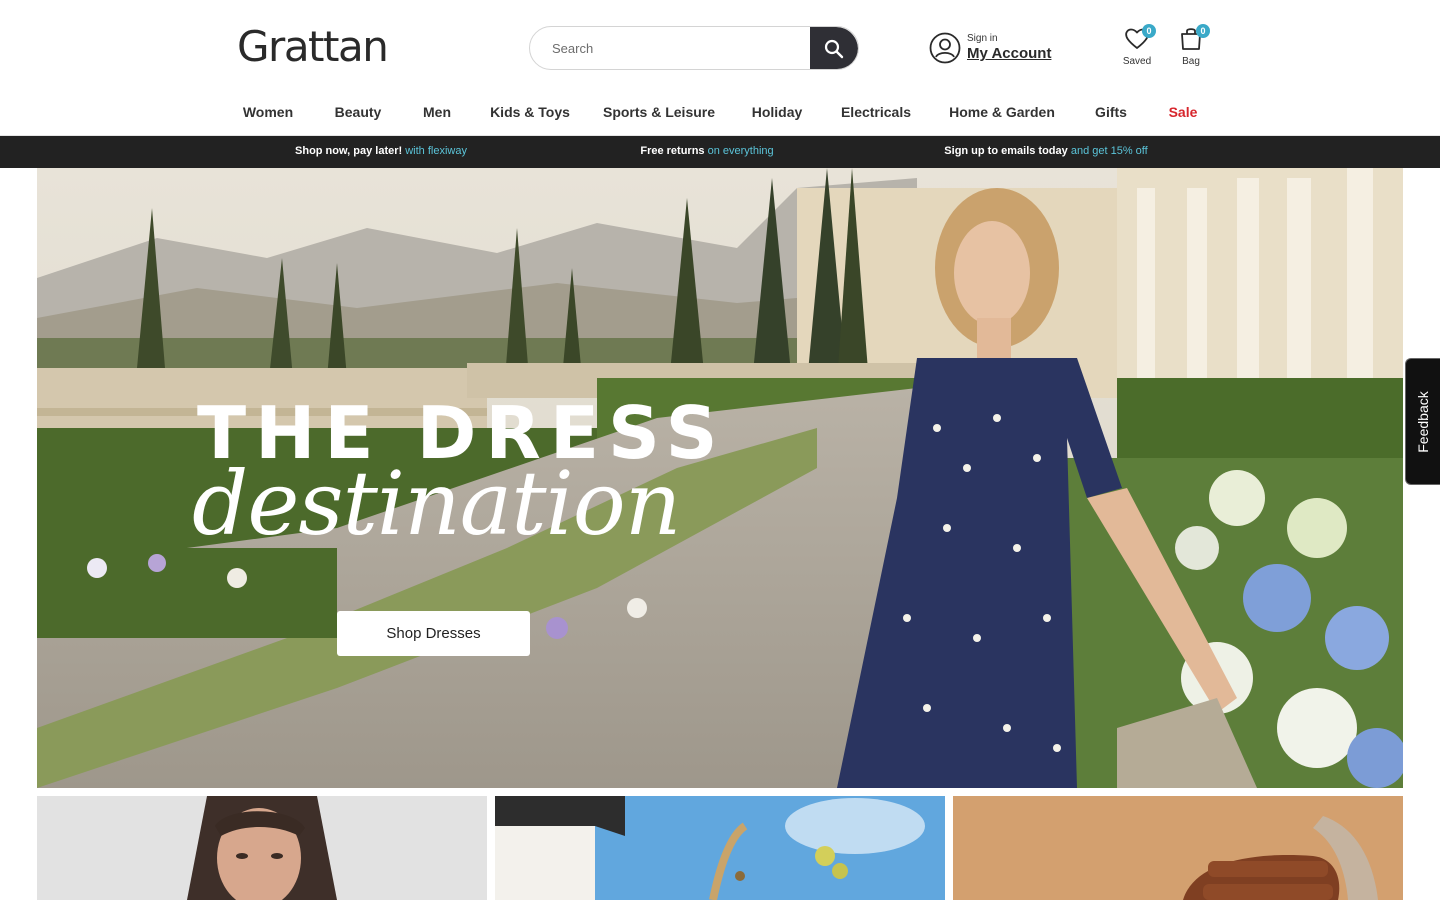 The width and height of the screenshot is (1440, 900). I want to click on nav-item-sale: Sale, so click(1183, 112).